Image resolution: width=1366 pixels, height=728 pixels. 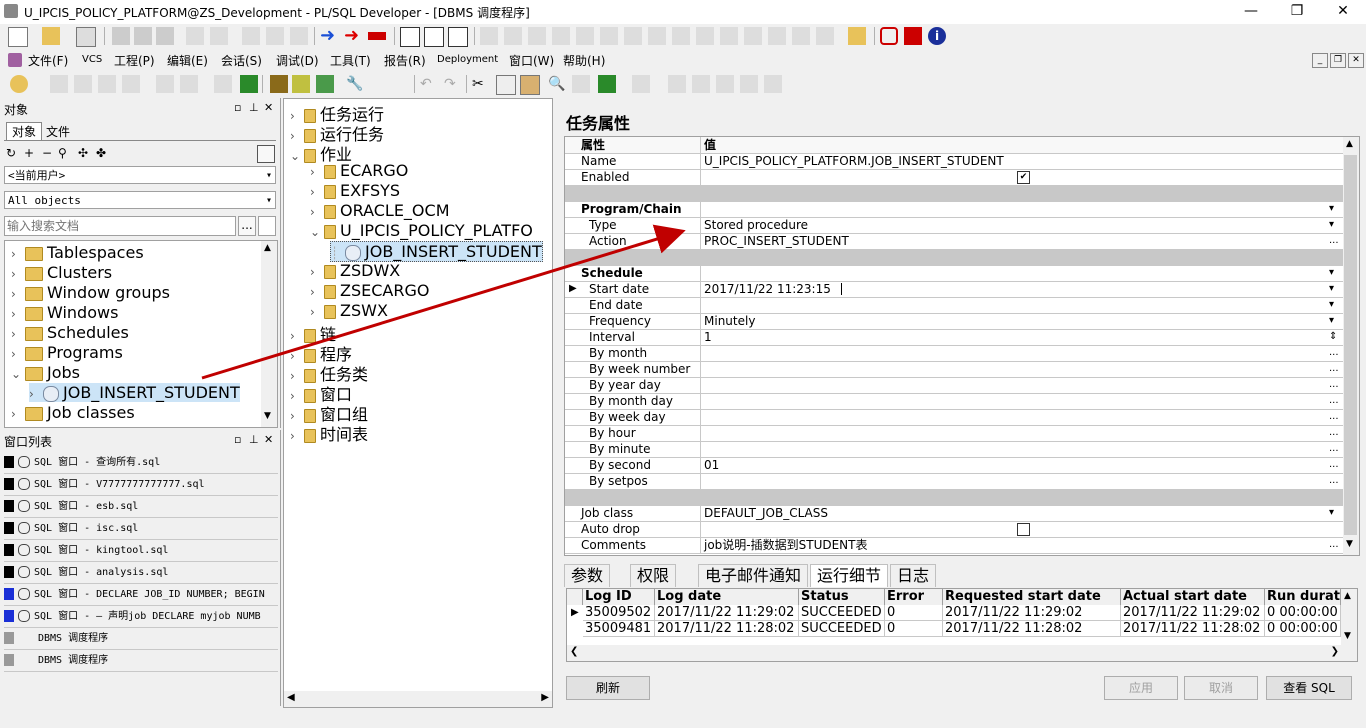 I want to click on close-file-icon, so click(x=165, y=36).